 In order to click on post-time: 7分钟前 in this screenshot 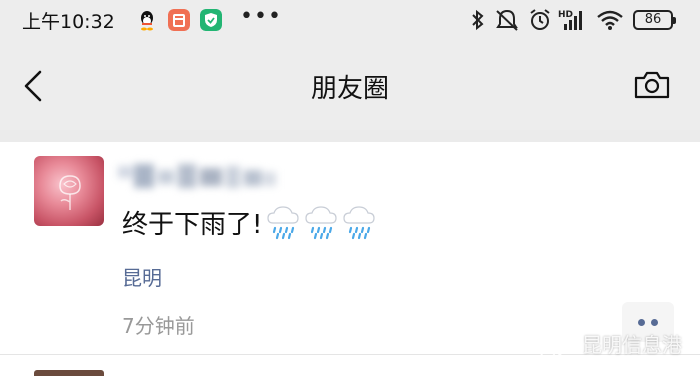, I will do `click(158, 326)`.